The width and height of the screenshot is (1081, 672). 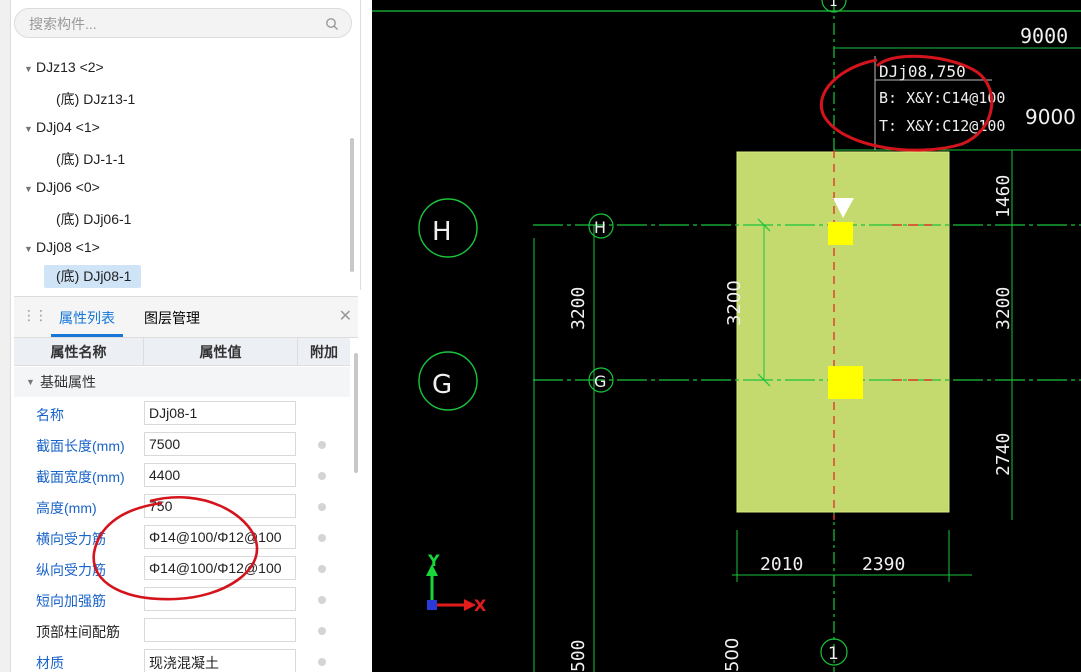 I want to click on tree-item-label: (底) DJj06-1, so click(x=94, y=219).